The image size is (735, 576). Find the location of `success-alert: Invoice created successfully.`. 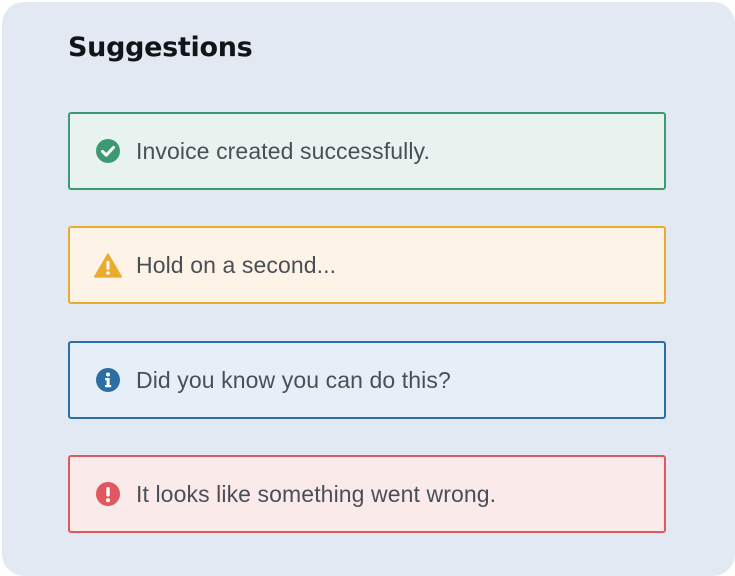

success-alert: Invoice created successfully. is located at coordinates (367, 151).